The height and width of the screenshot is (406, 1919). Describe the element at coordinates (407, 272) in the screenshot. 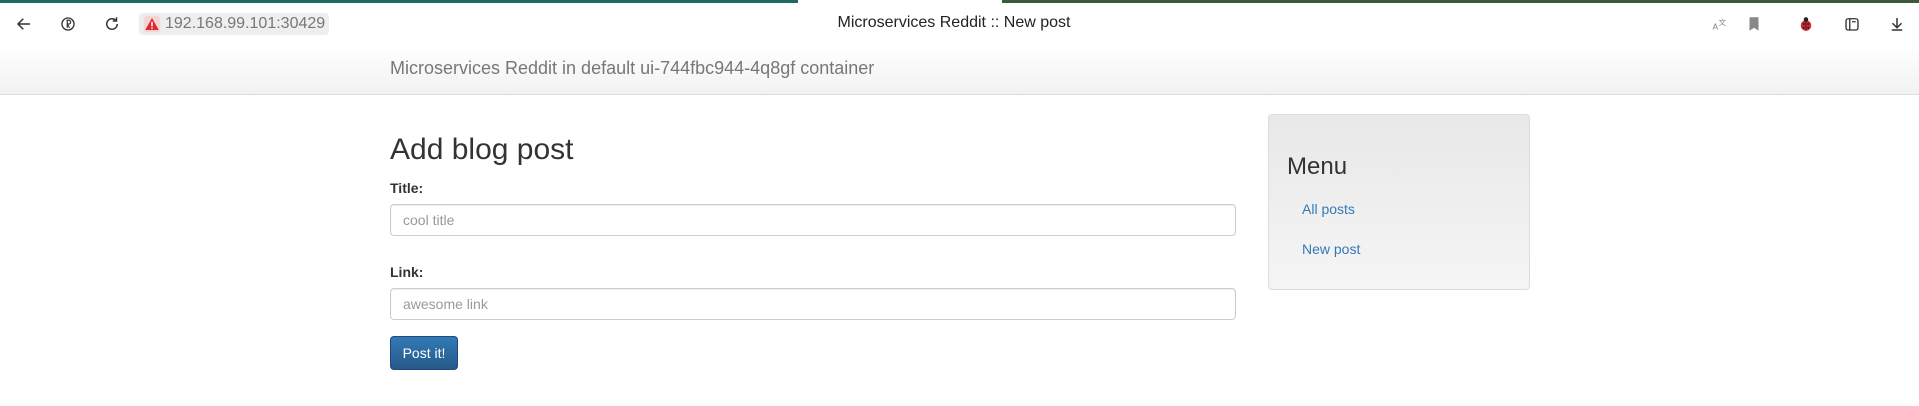

I see `link-label: Link:` at that location.